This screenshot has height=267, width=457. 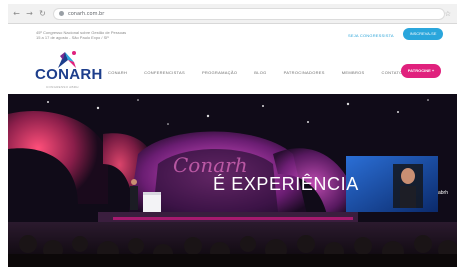 What do you see at coordinates (260, 72) in the screenshot?
I see `nav-item-blog: BLOG` at bounding box center [260, 72].